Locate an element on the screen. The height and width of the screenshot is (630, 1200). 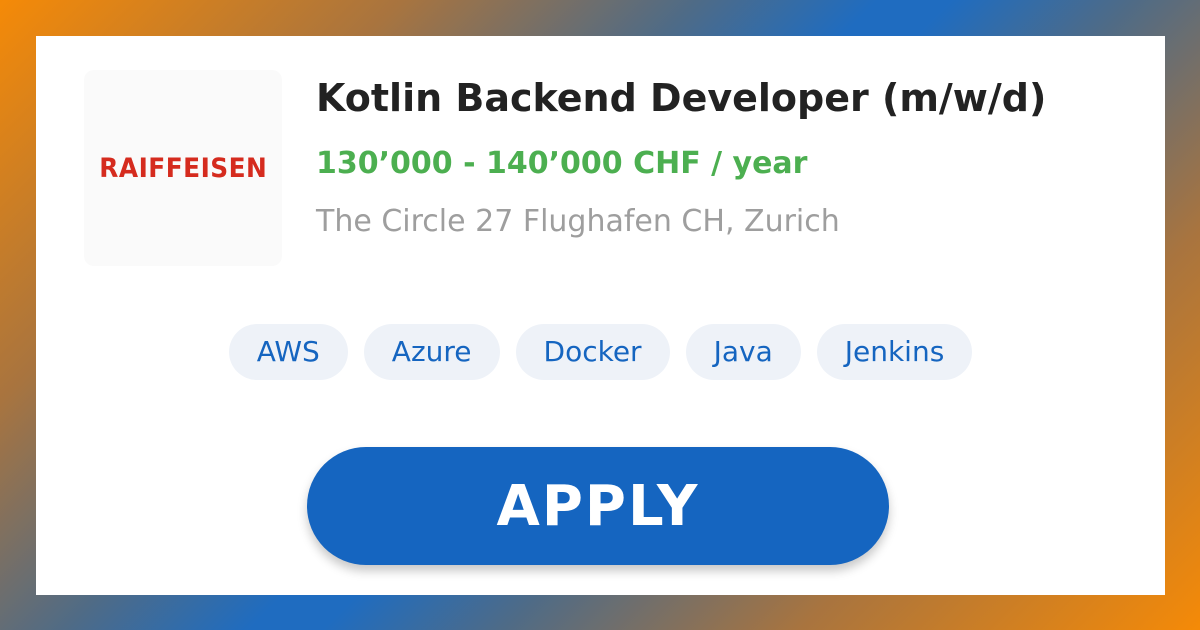
tag-docker: Docker is located at coordinates (592, 352).